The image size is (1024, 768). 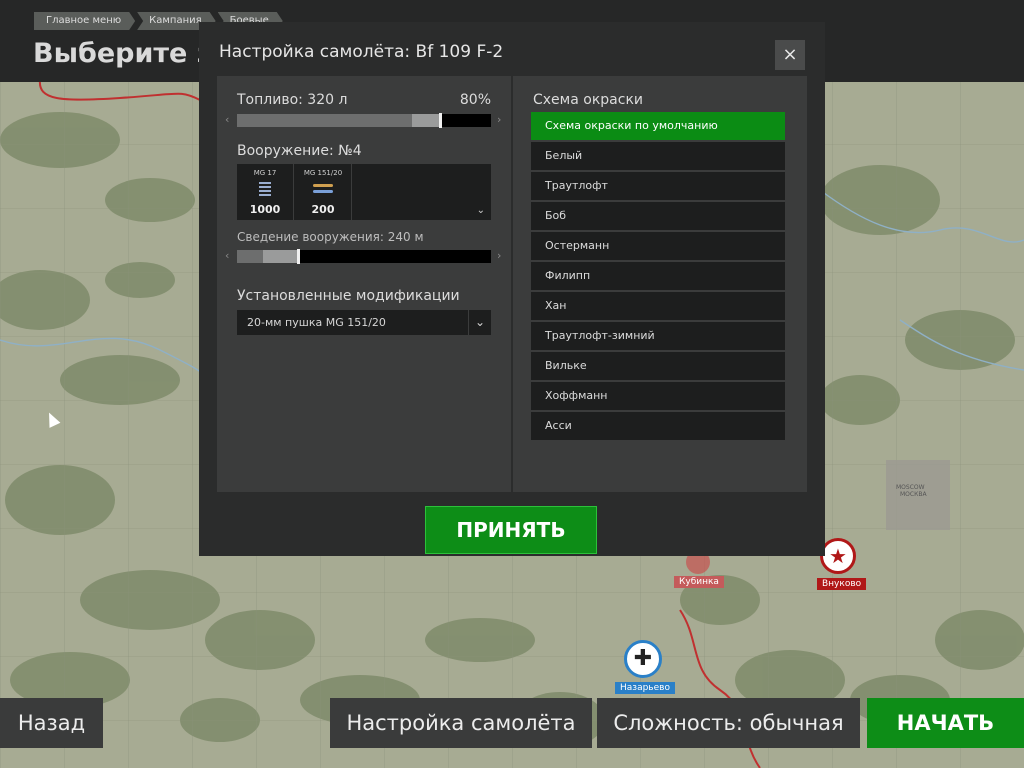 I want to click on close-button: ×, so click(x=790, y=55).